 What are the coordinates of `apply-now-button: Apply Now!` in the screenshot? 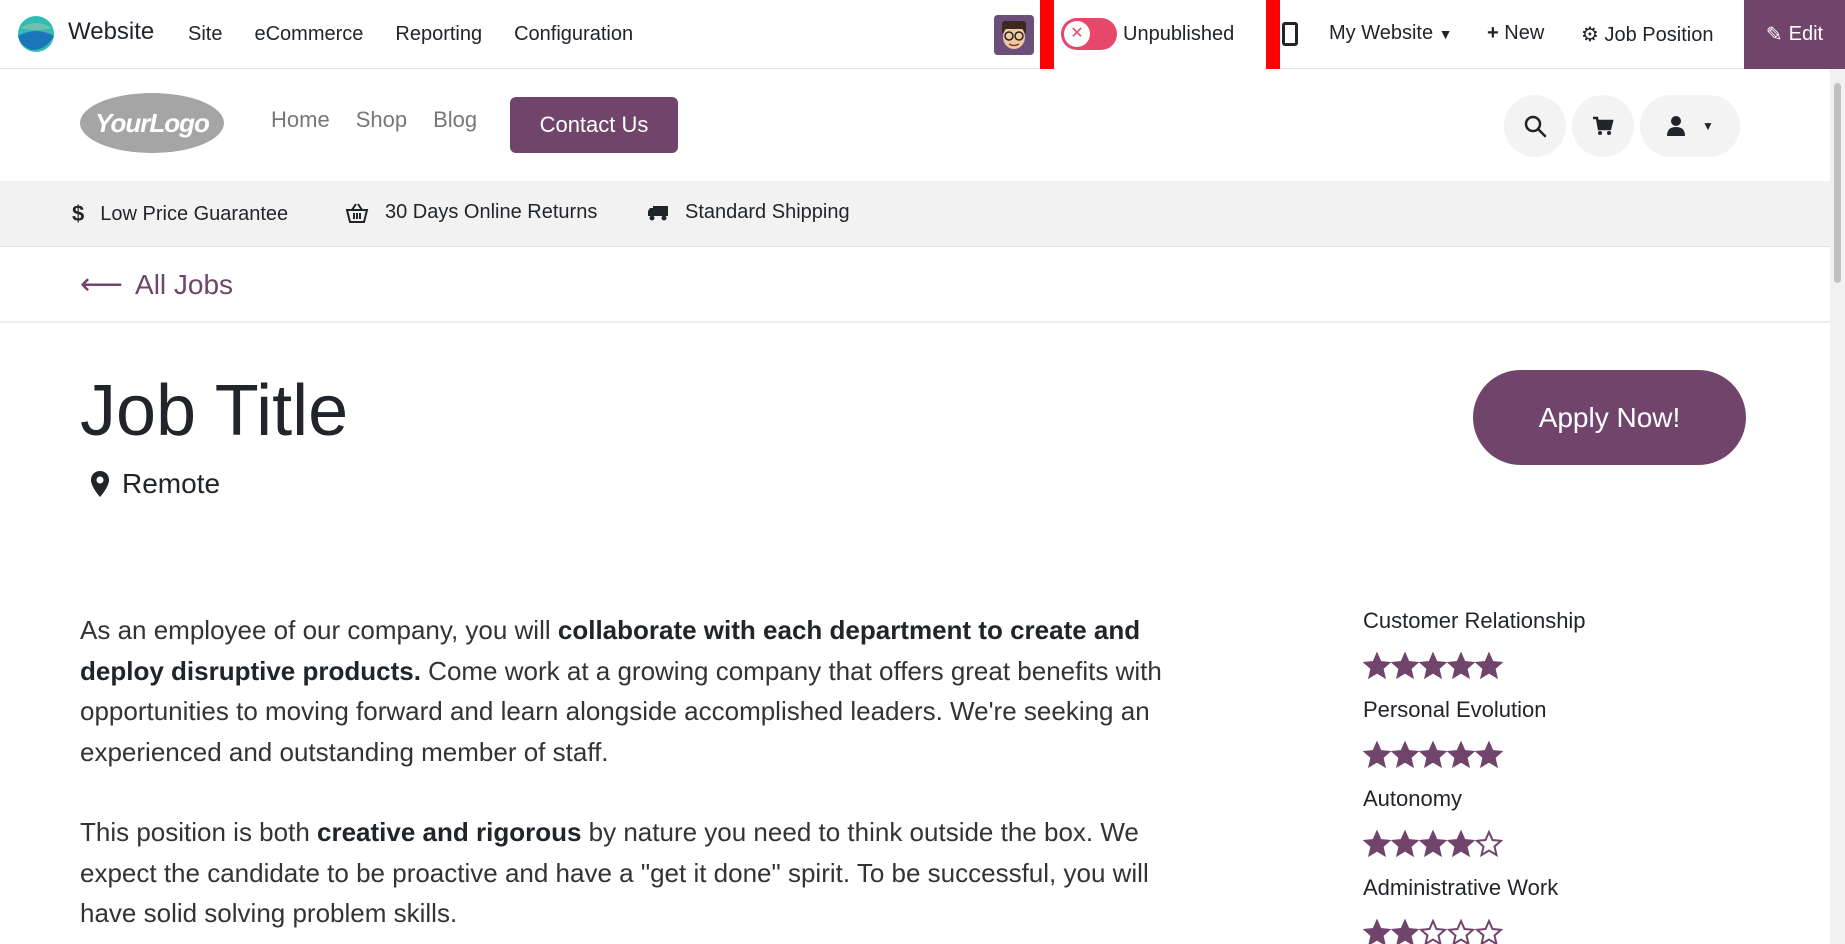 It's located at (1609, 417).